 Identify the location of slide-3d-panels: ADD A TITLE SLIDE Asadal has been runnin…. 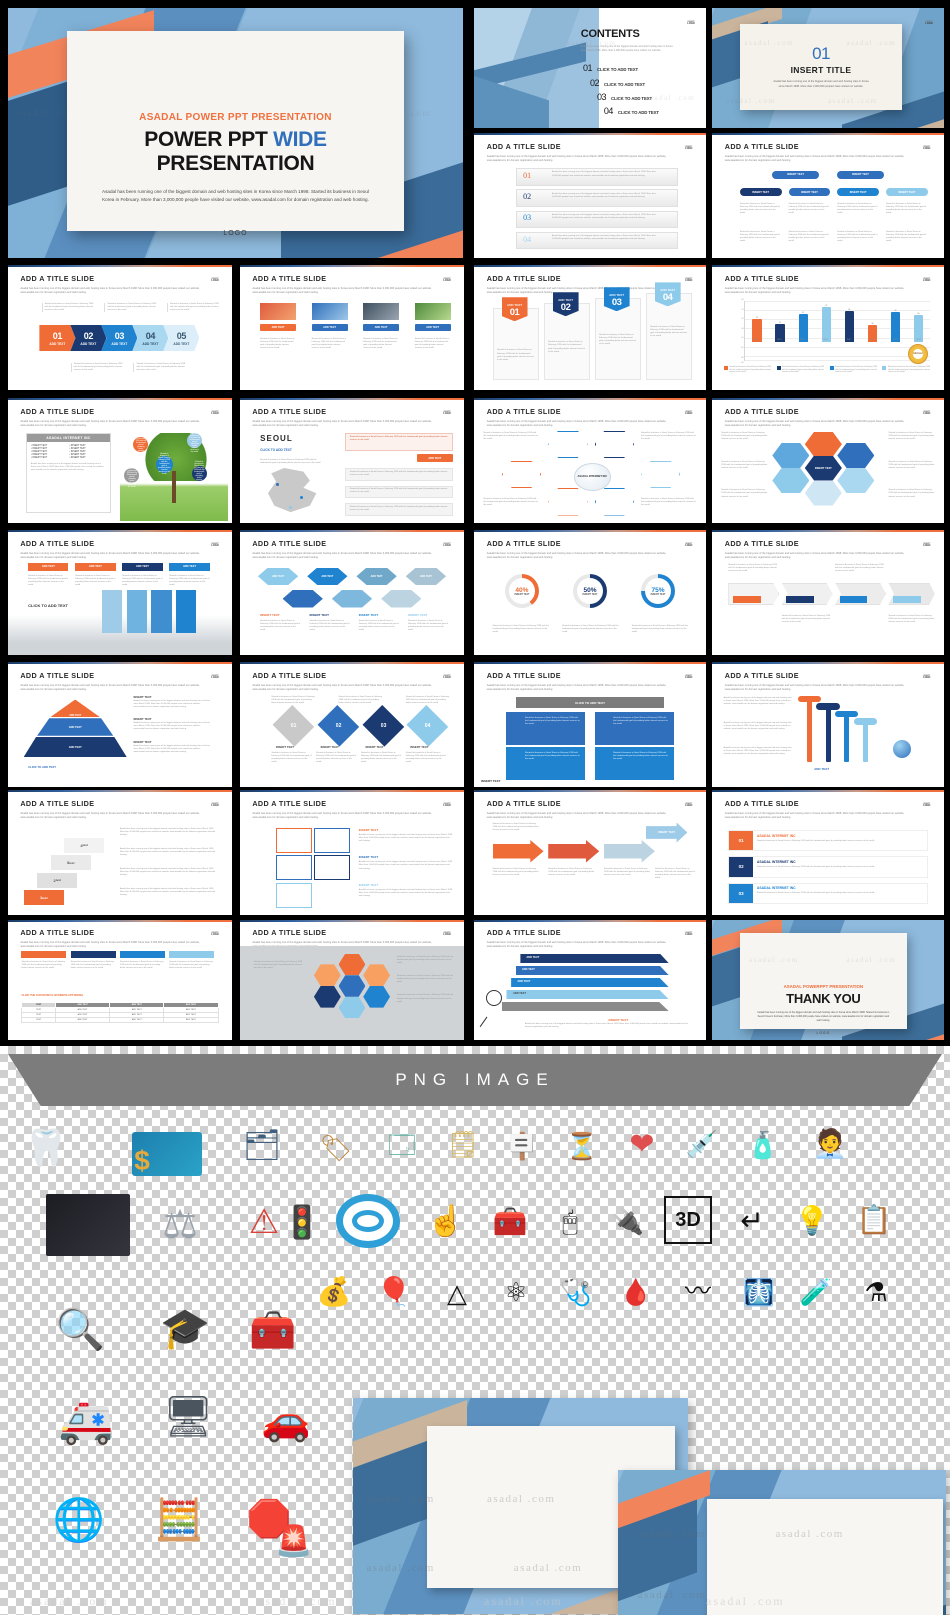
(590, 724).